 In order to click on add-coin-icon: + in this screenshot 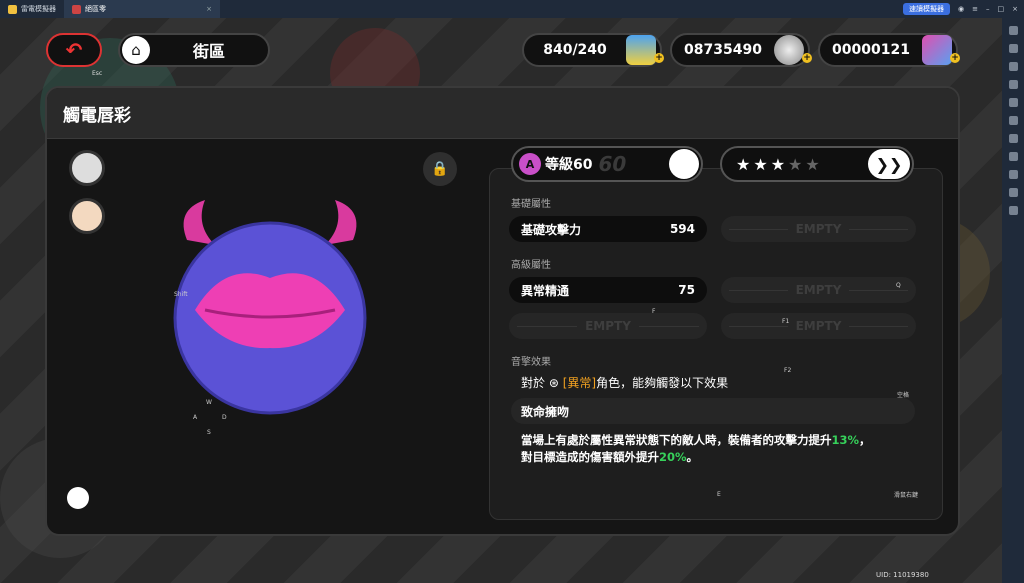, I will do `click(807, 58)`.